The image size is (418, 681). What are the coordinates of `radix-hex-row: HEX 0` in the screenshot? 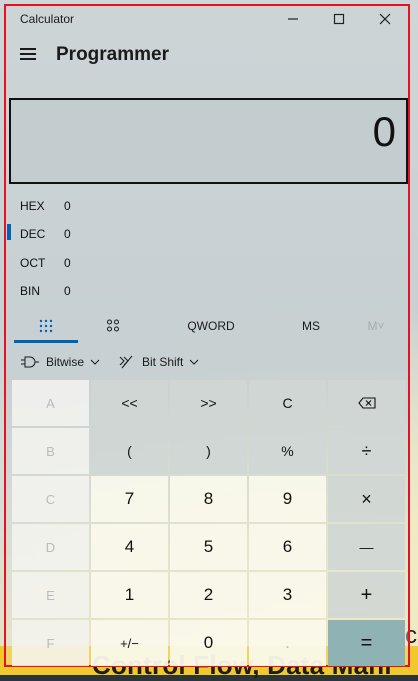 It's located at (66, 207).